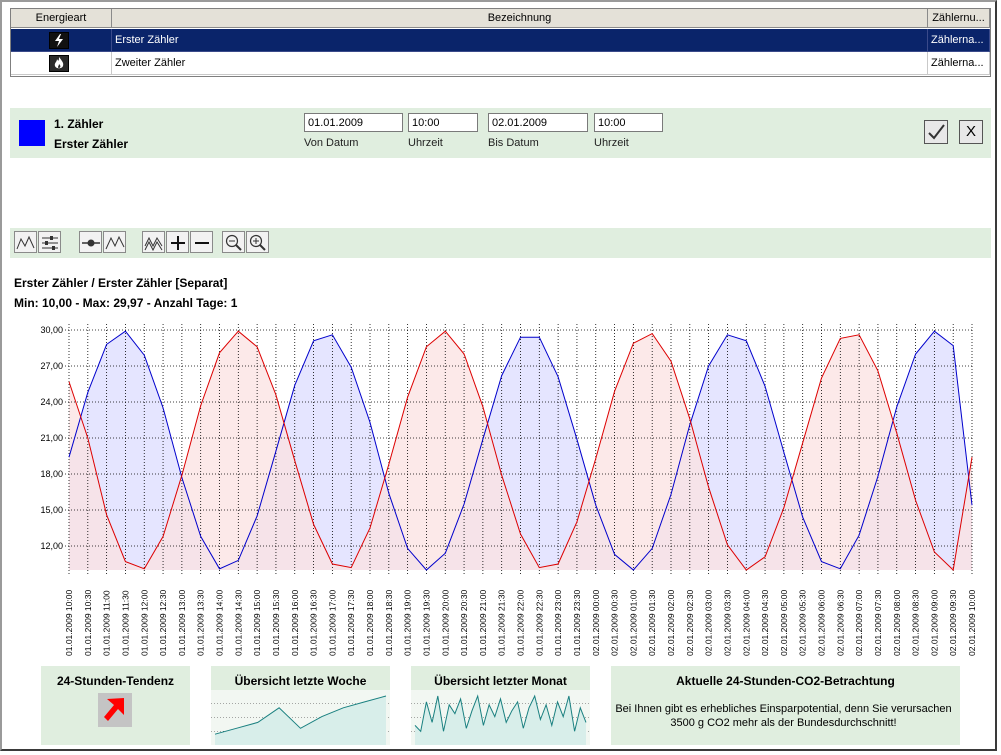  I want to click on x-tick-label: 02.01.2009 05:30, so click(803, 623).